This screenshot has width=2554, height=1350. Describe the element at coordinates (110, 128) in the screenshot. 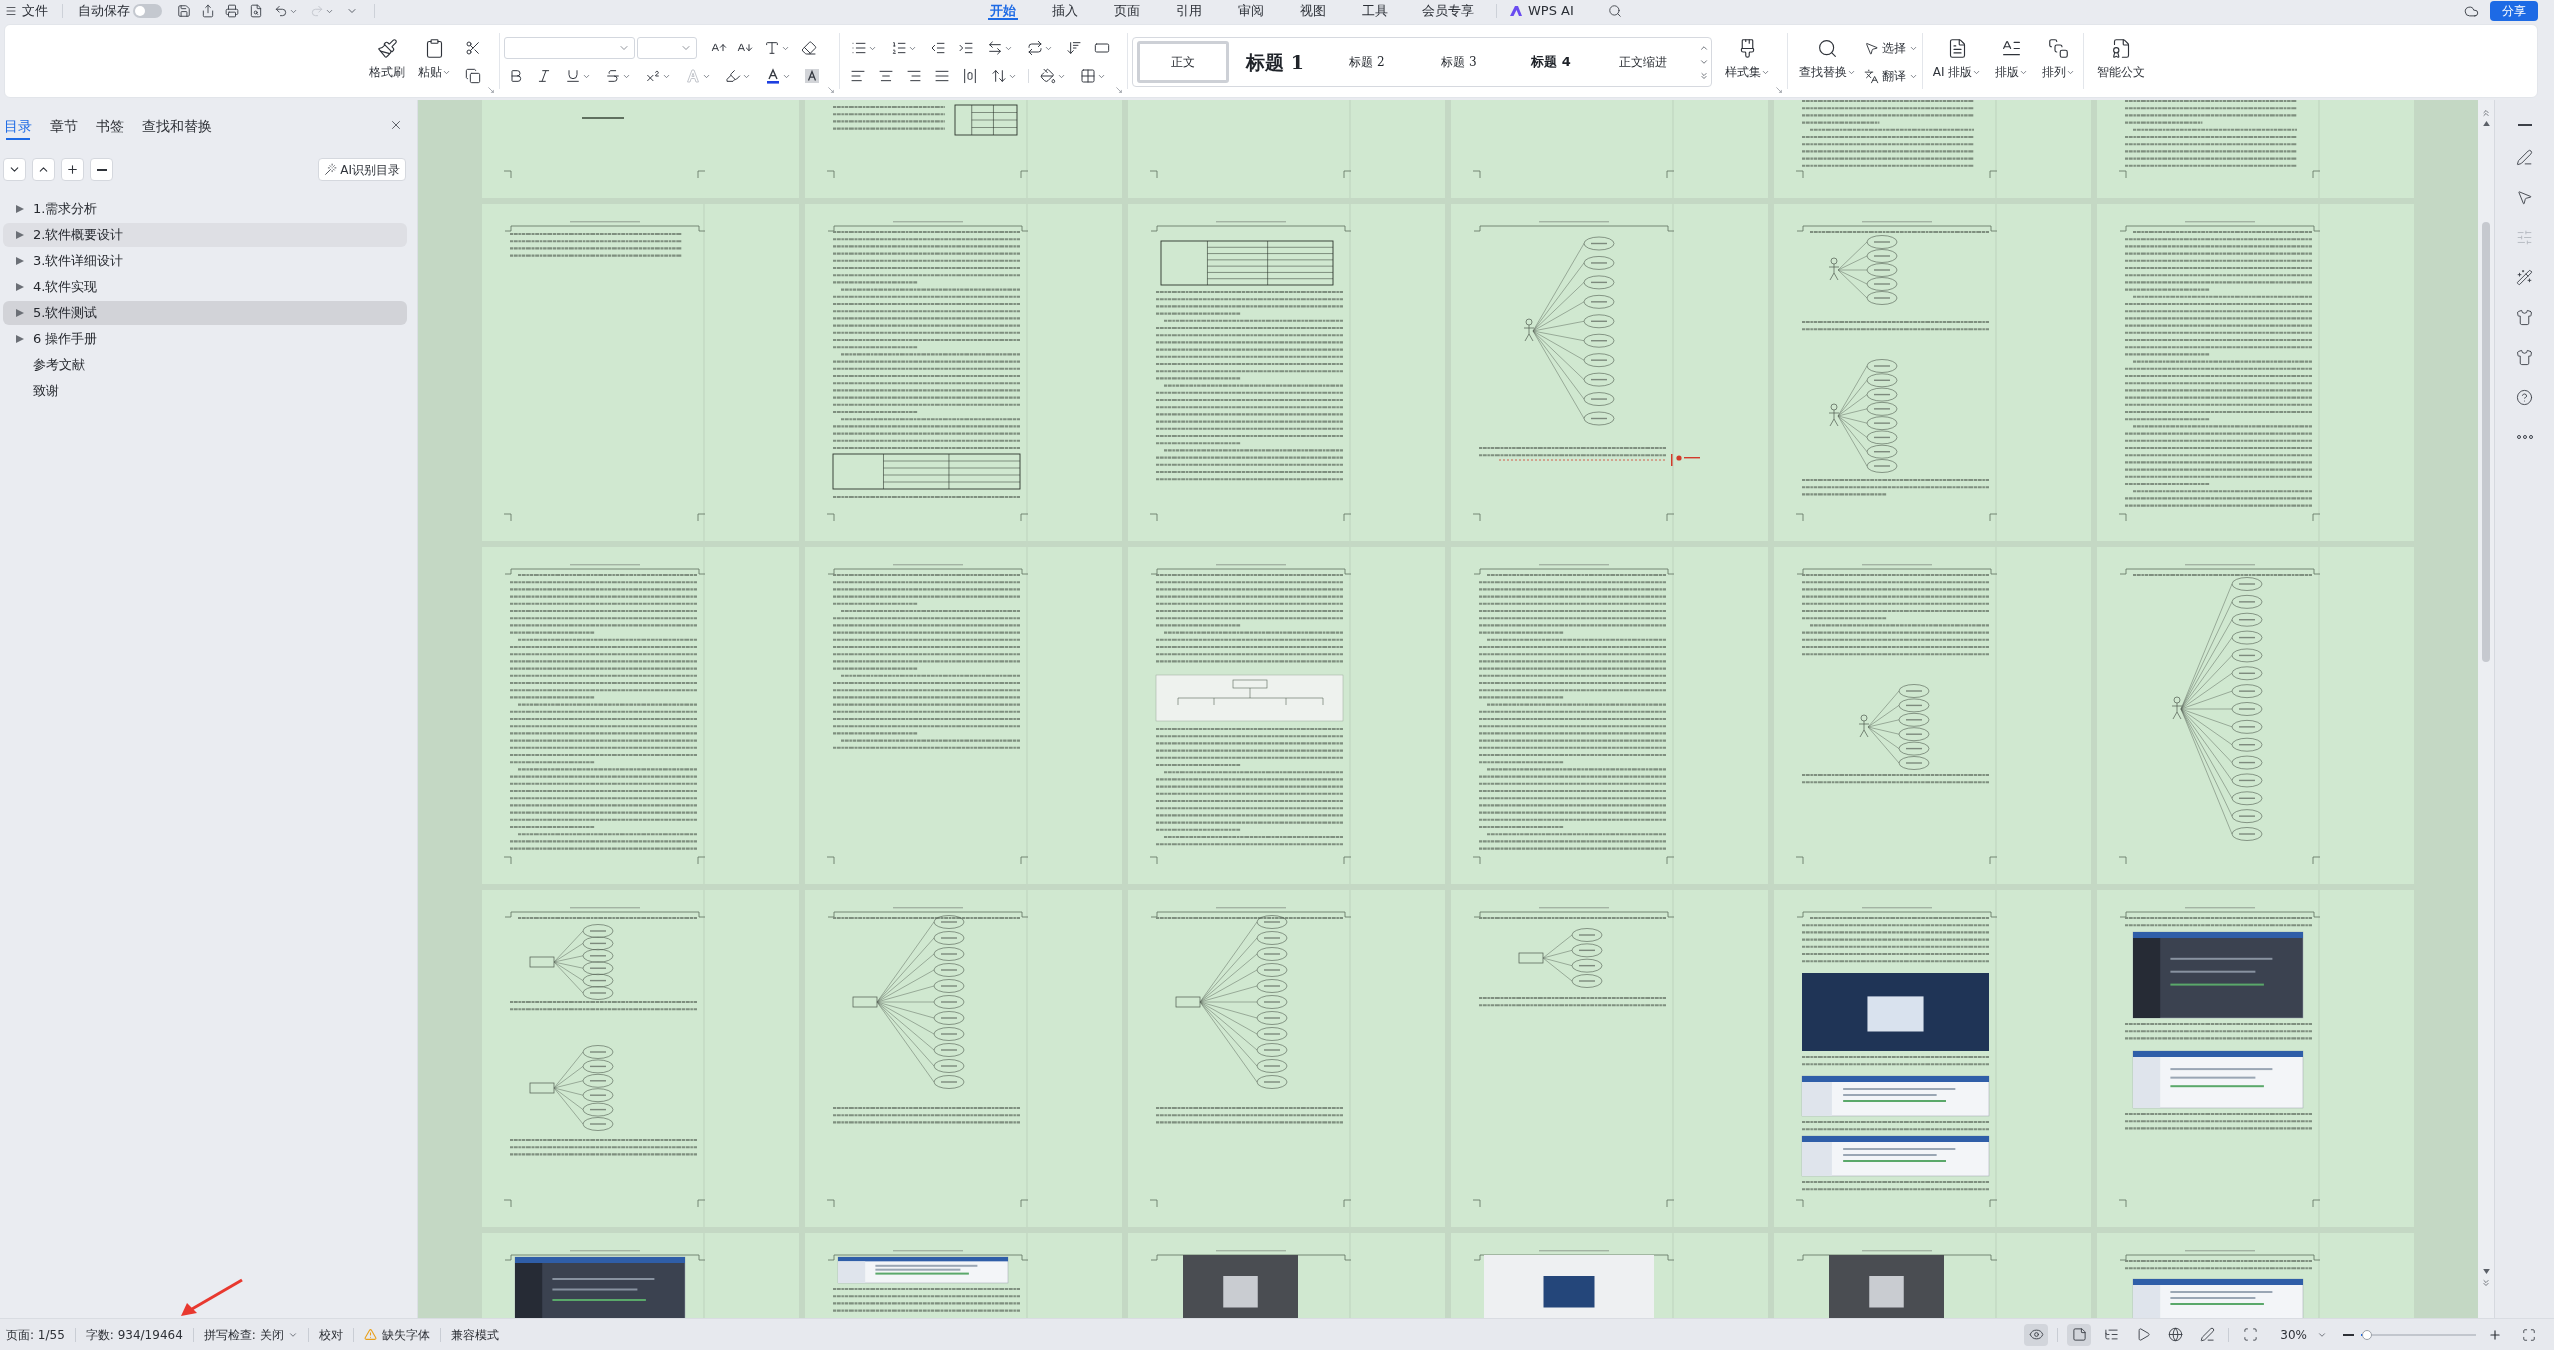

I see `pane-tab: 书签` at that location.